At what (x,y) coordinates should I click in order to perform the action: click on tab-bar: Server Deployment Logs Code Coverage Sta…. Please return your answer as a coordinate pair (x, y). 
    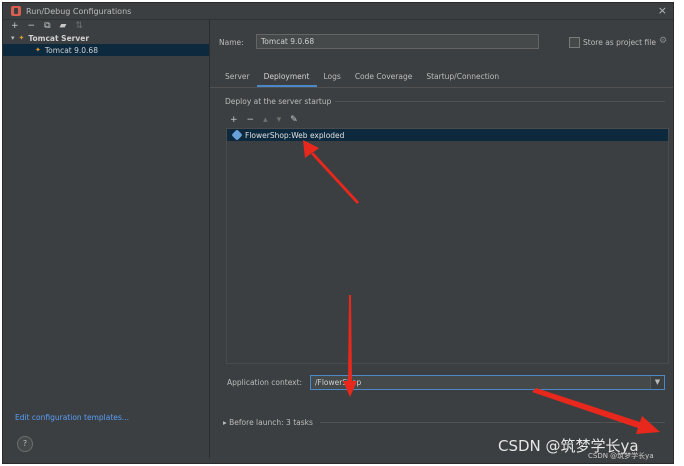
    Looking at the image, I should click on (445, 78).